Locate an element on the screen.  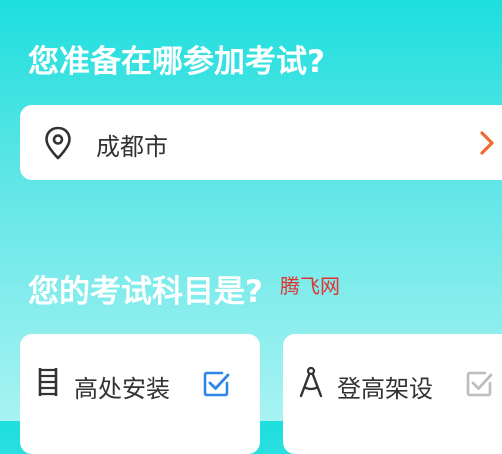
map-pin-icon is located at coordinates (58, 143).